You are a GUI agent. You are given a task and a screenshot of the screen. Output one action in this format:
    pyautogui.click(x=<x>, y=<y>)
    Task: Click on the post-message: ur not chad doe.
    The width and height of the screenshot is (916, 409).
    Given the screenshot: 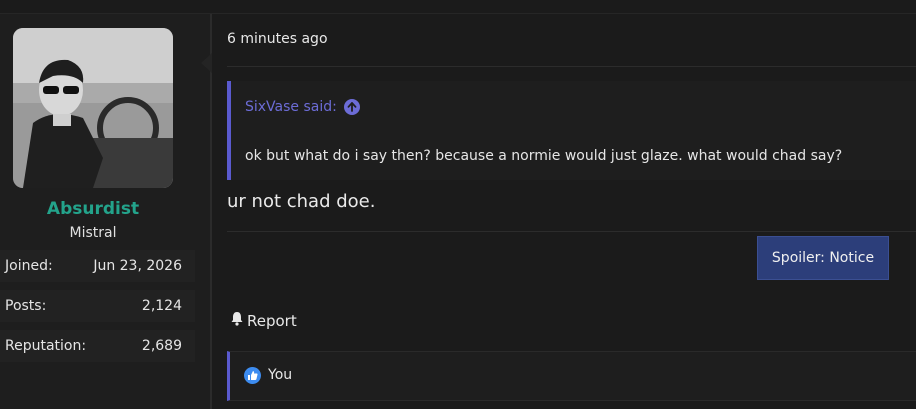 What is the action you would take?
    pyautogui.click(x=301, y=201)
    